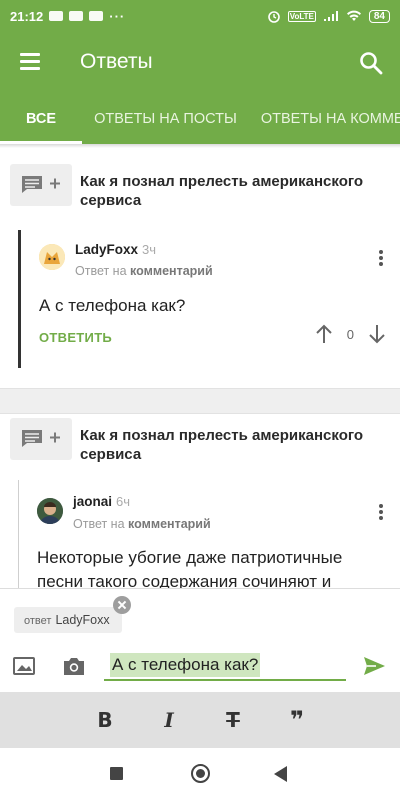 The image size is (400, 800). I want to click on strikethrough-button: T, so click(233, 720).